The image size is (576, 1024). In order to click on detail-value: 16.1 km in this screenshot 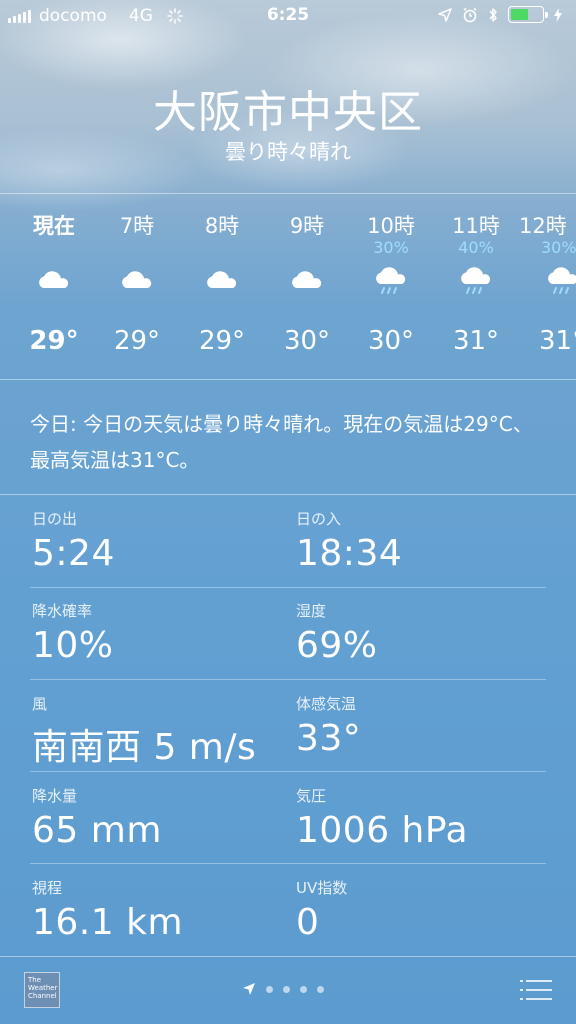, I will do `click(108, 922)`.